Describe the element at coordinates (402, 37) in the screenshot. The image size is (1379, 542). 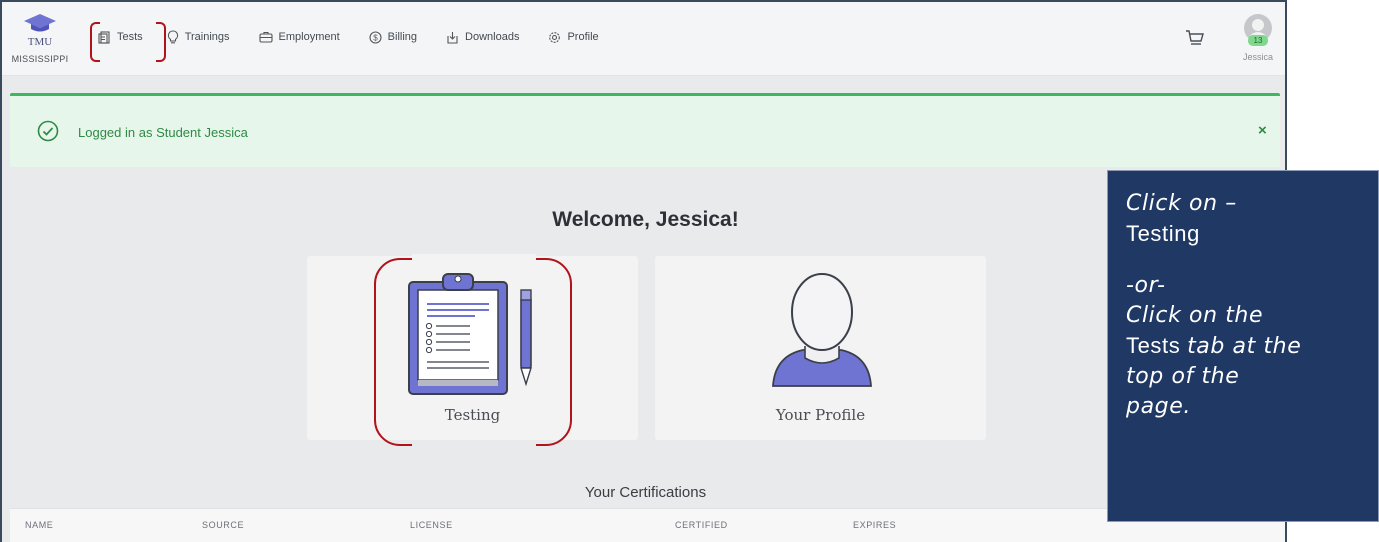
I see `nav-item-label: Billing` at that location.